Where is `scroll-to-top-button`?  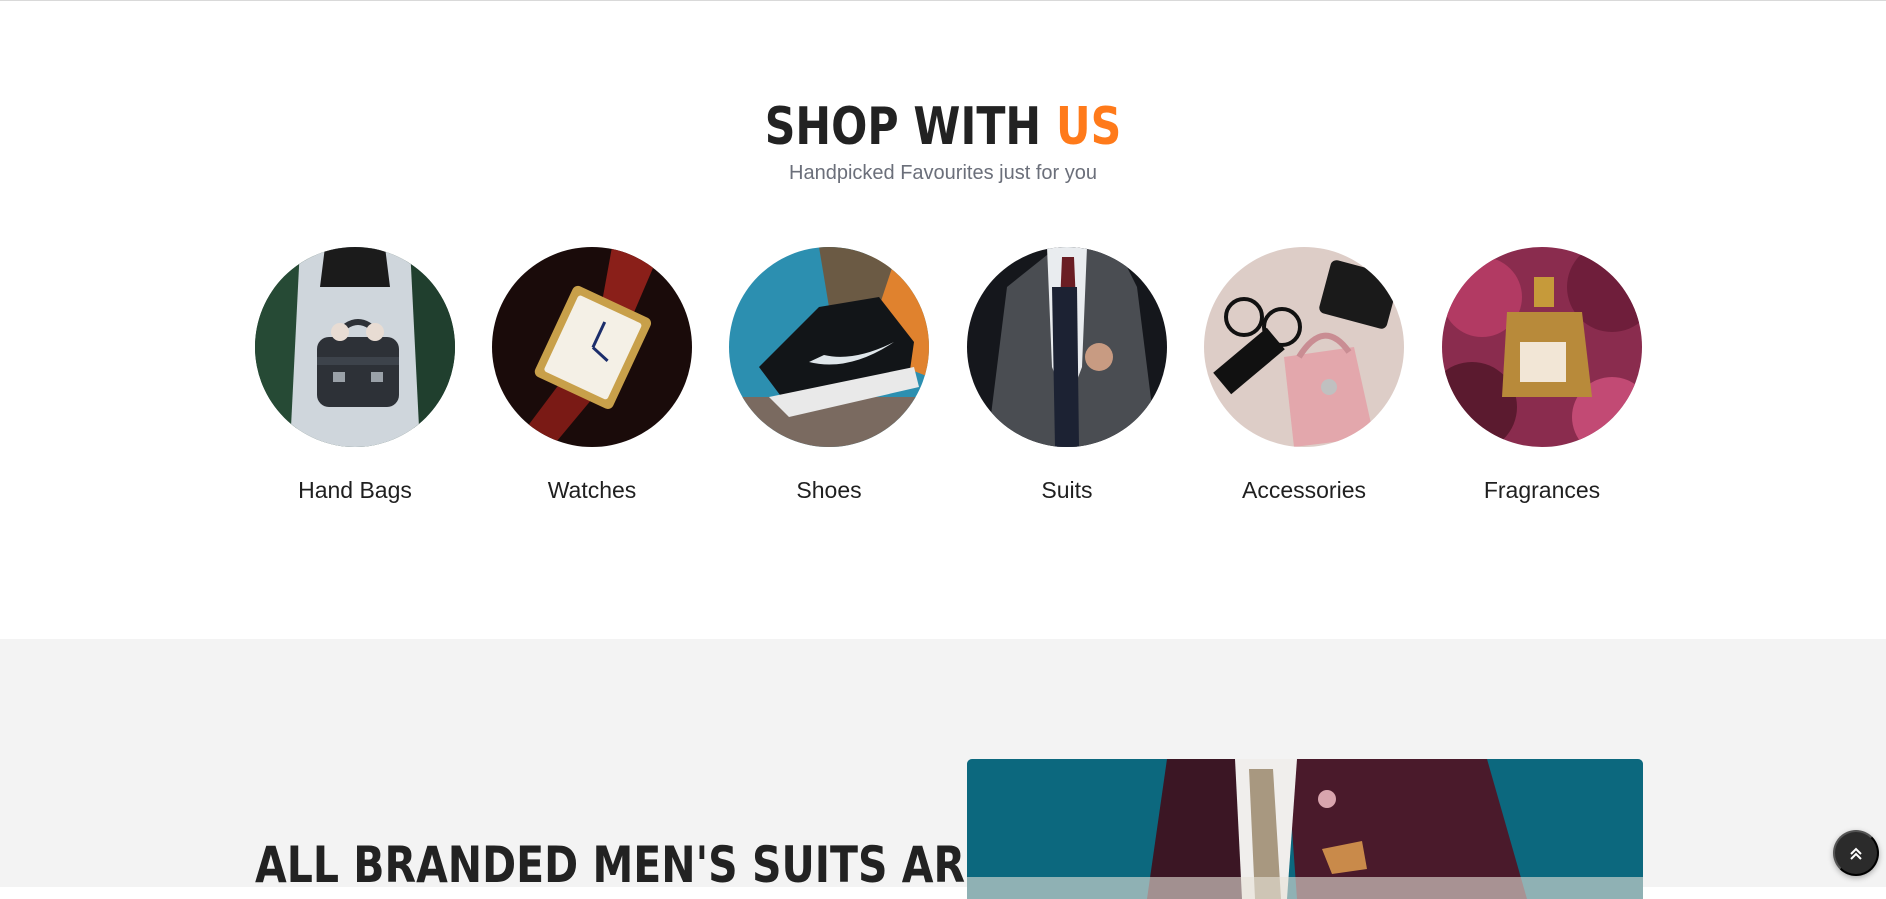 scroll-to-top-button is located at coordinates (1856, 853).